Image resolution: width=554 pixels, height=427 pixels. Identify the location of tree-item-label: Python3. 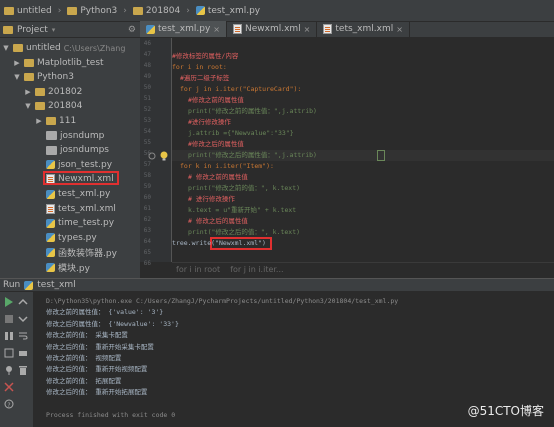
(55, 77).